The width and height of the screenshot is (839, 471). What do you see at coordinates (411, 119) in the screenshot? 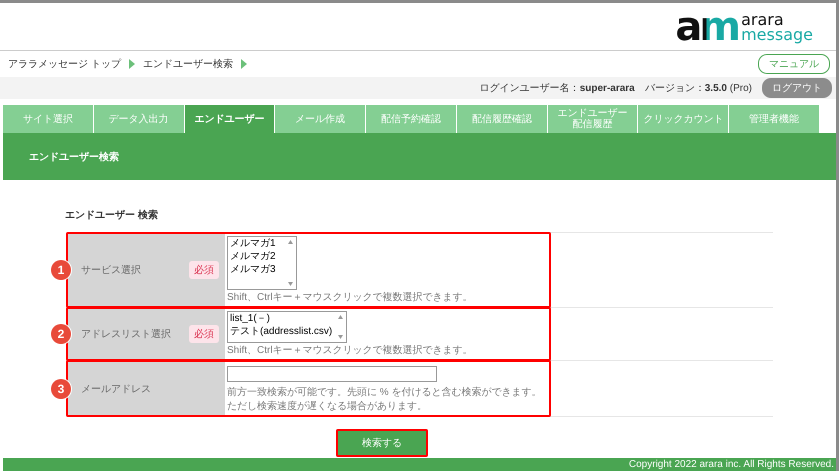
I see `nav-tab: 配信予約確認` at bounding box center [411, 119].